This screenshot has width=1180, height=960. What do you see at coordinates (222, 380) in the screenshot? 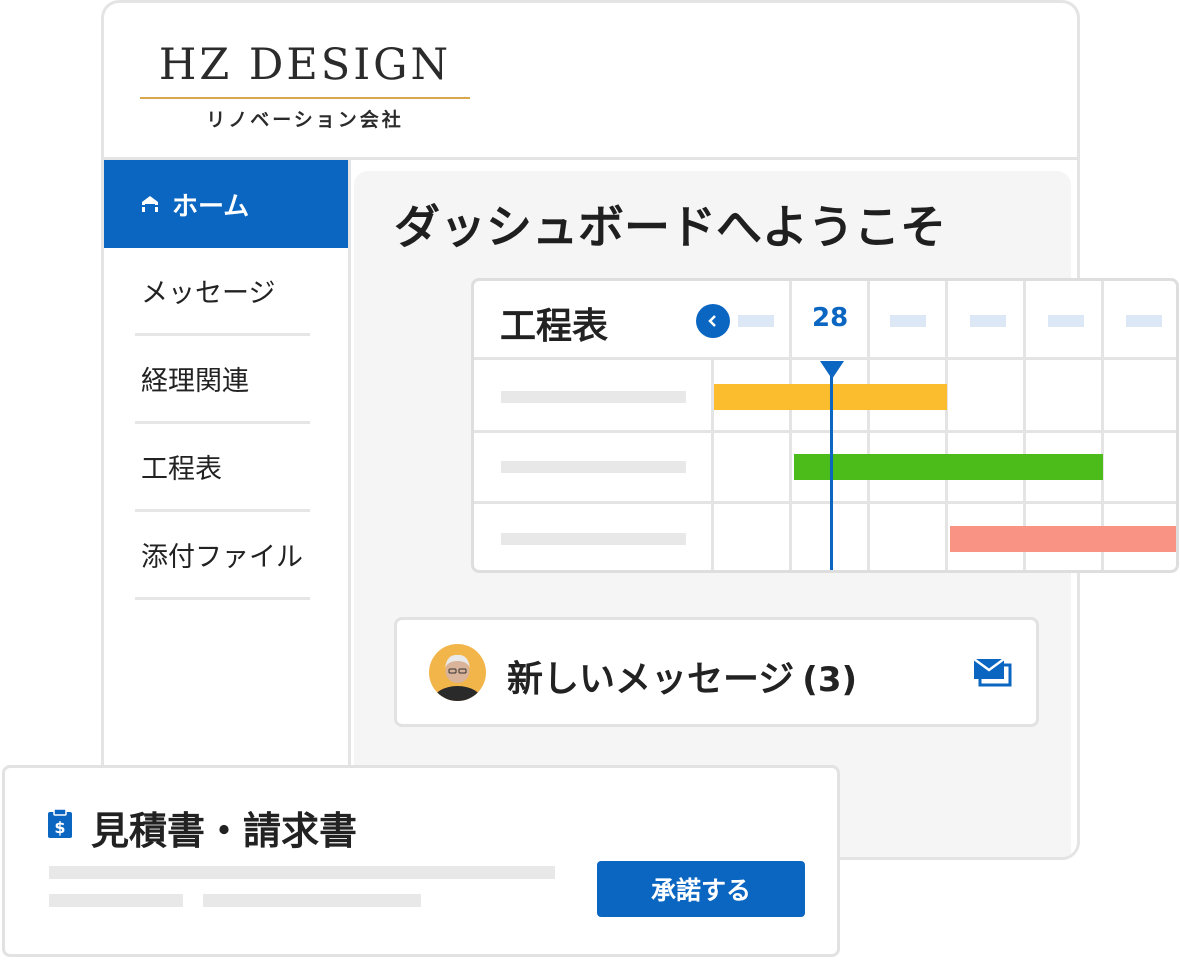
I see `sidebar-item-accounting: 経理関連` at bounding box center [222, 380].